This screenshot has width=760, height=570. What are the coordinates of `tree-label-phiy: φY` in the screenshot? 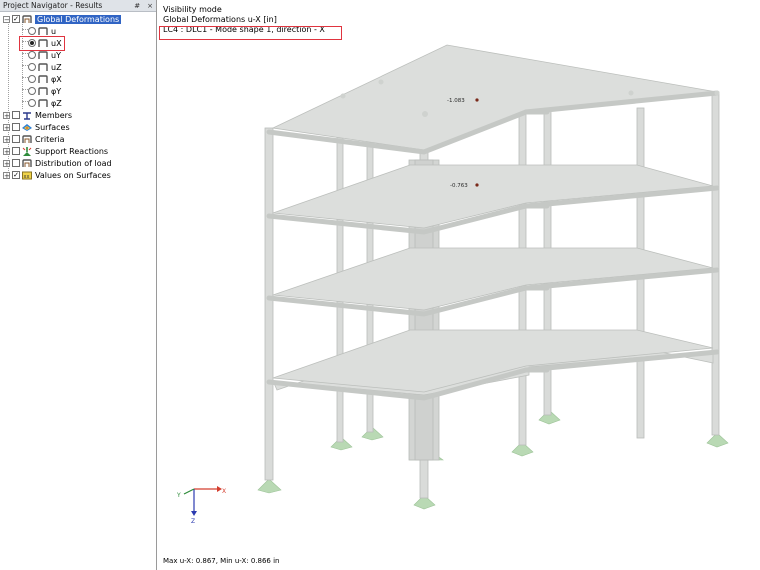 It's located at (56, 91).